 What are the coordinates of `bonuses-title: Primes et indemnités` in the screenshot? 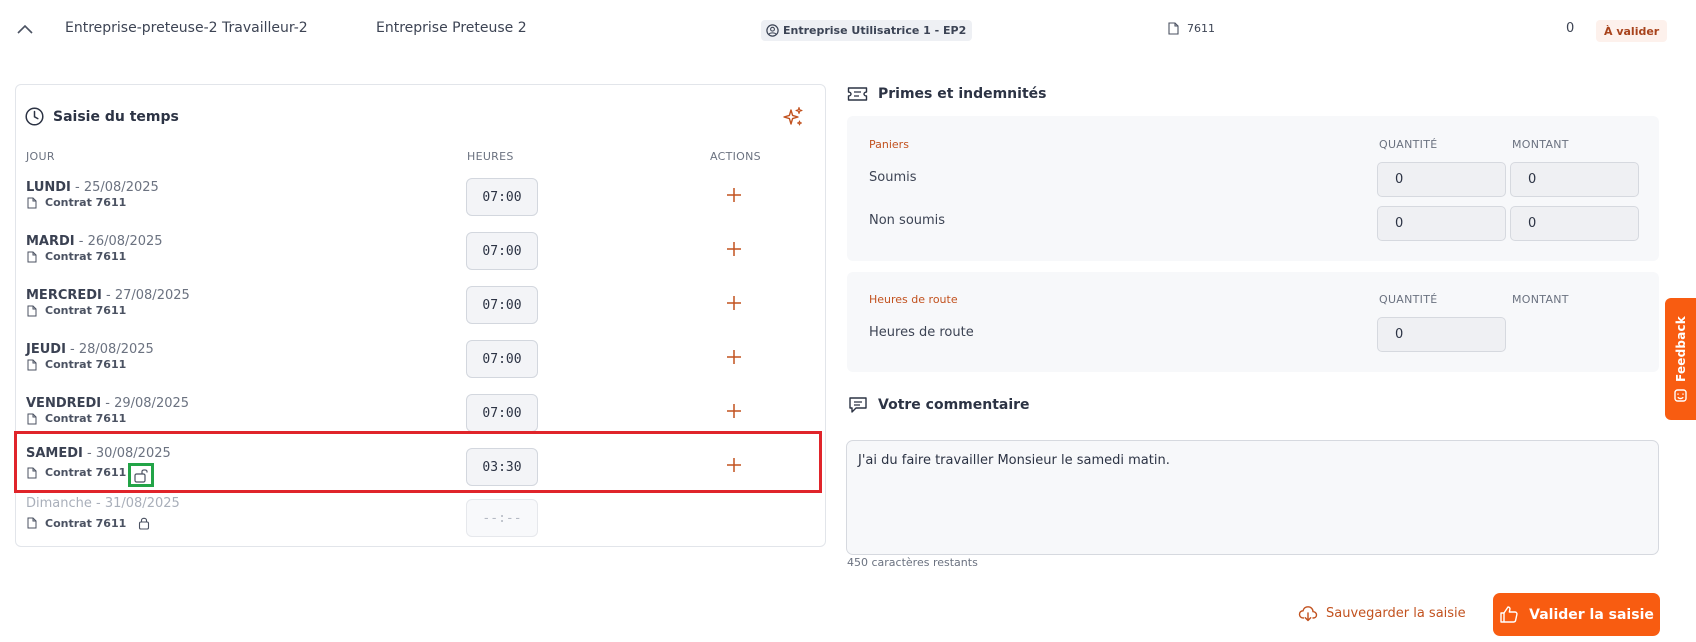 It's located at (962, 94).